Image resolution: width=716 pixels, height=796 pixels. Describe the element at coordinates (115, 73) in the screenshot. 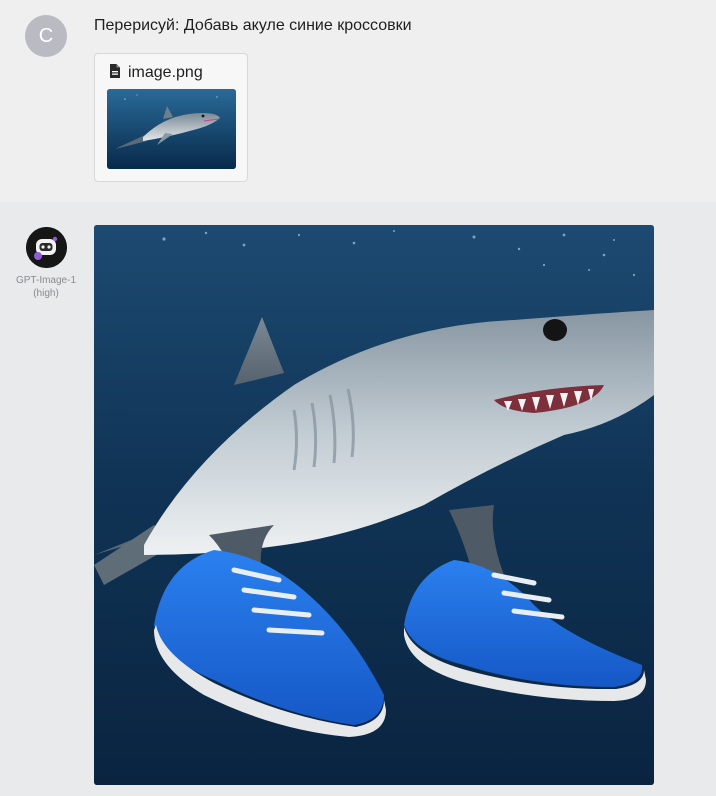

I see `file-icon` at that location.